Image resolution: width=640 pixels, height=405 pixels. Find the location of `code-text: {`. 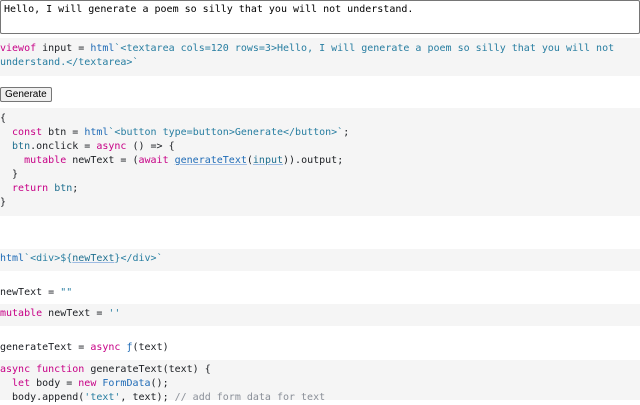

code-text: { is located at coordinates (3, 118).